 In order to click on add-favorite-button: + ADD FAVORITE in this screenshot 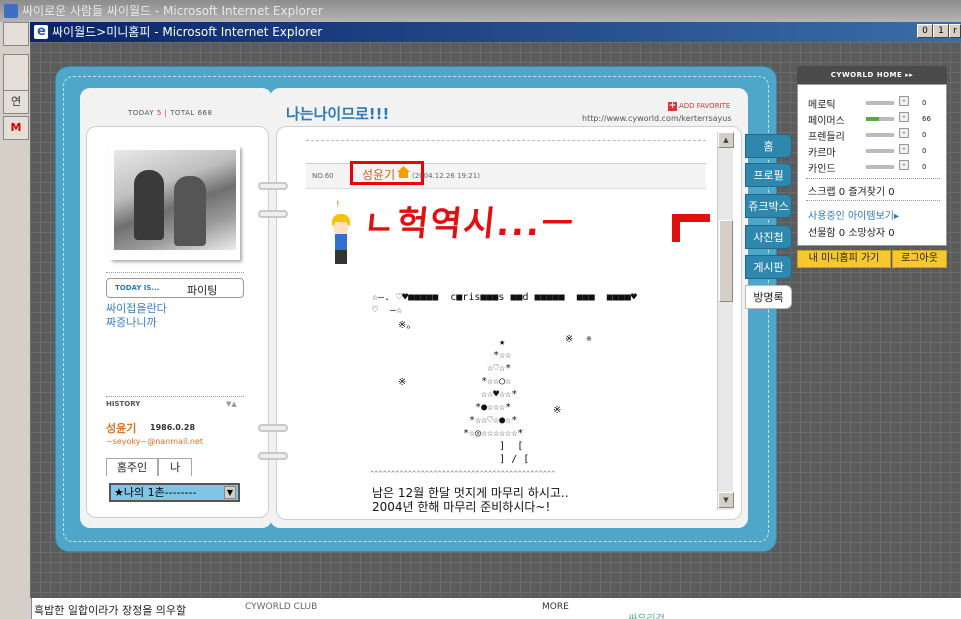, I will do `click(699, 106)`.